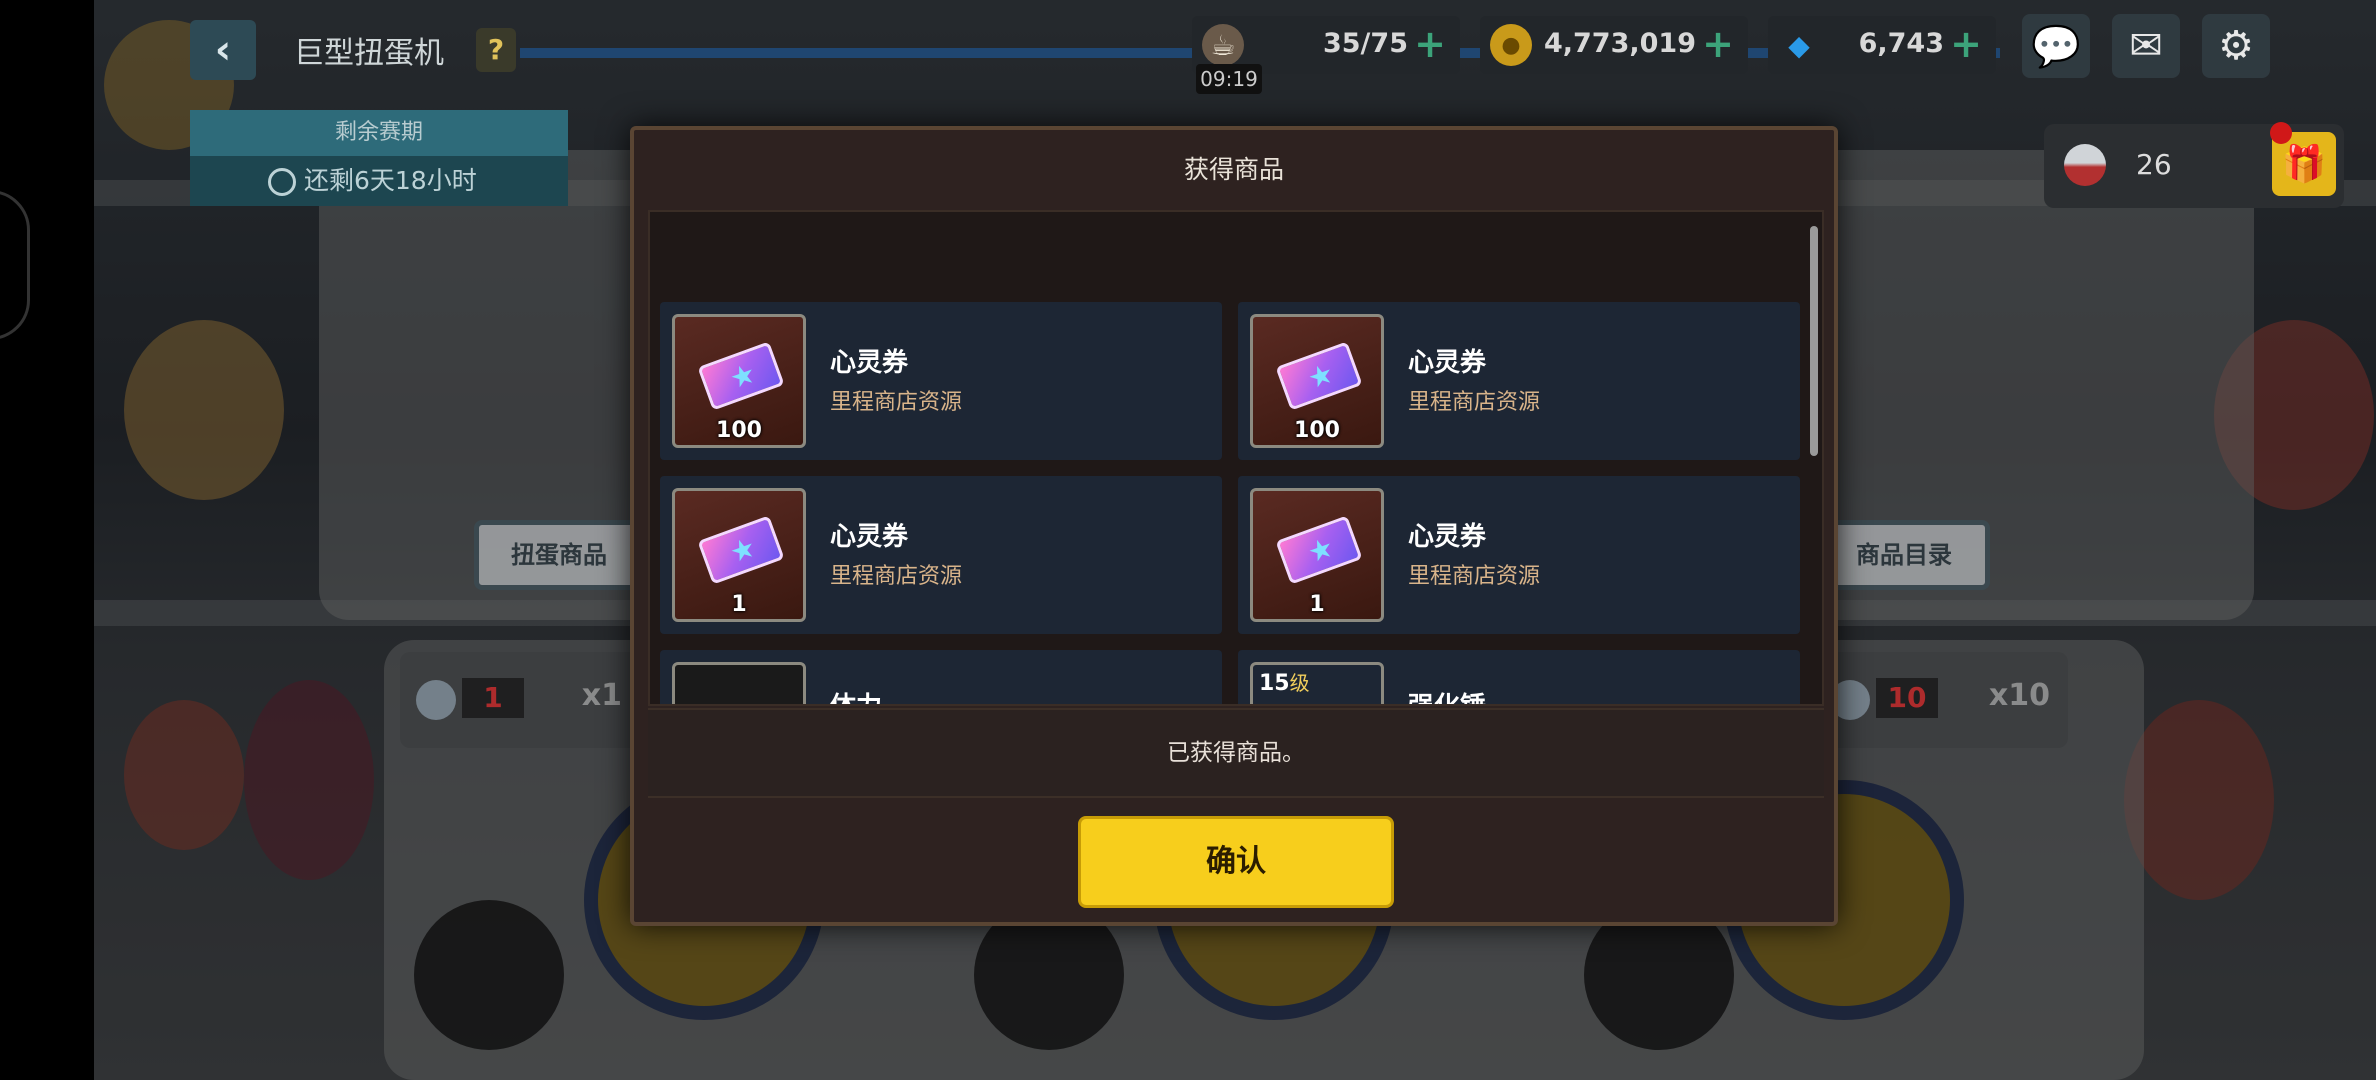 Image resolution: width=2376 pixels, height=1080 pixels. I want to click on capsule-ball-icon, so click(2085, 165).